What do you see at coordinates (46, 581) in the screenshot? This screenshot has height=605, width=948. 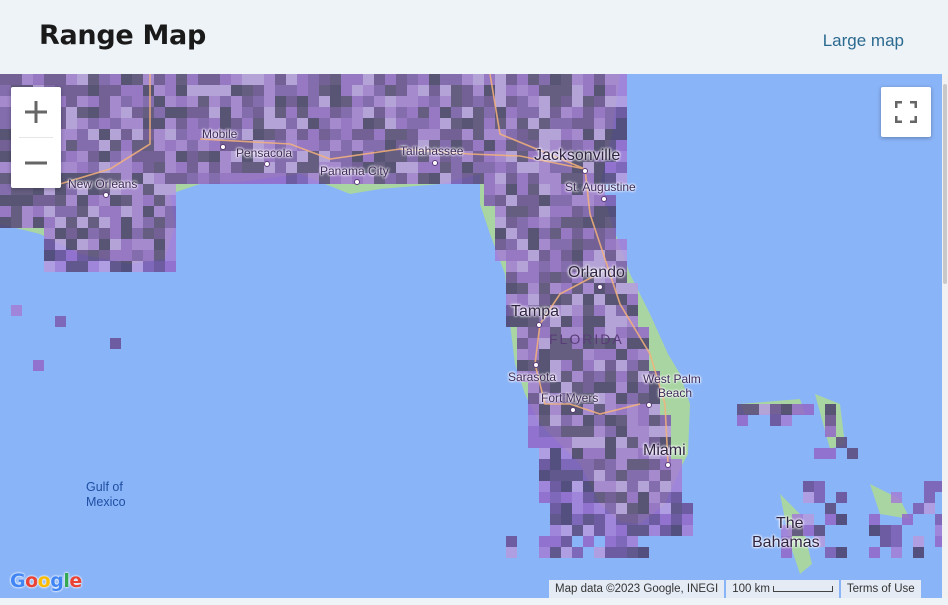 I see `google-logo: Google` at bounding box center [46, 581].